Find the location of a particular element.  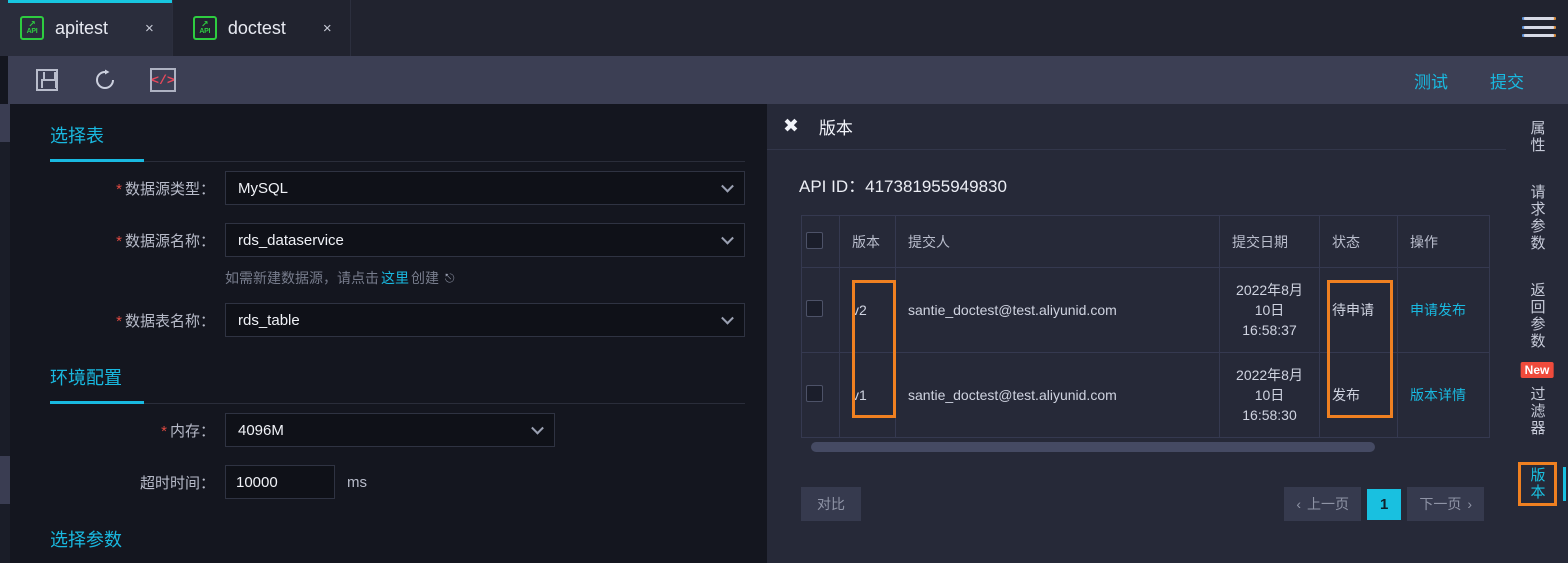

field-table-name: * 数据表名称： rds_table is located at coordinates (386, 320).